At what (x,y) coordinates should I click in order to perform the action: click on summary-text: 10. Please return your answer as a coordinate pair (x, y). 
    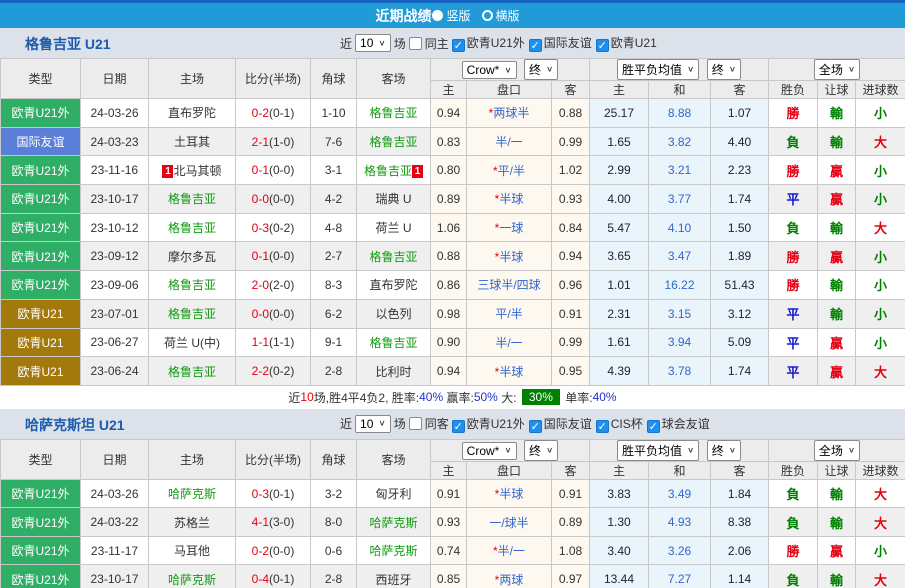
    Looking at the image, I should click on (307, 397).